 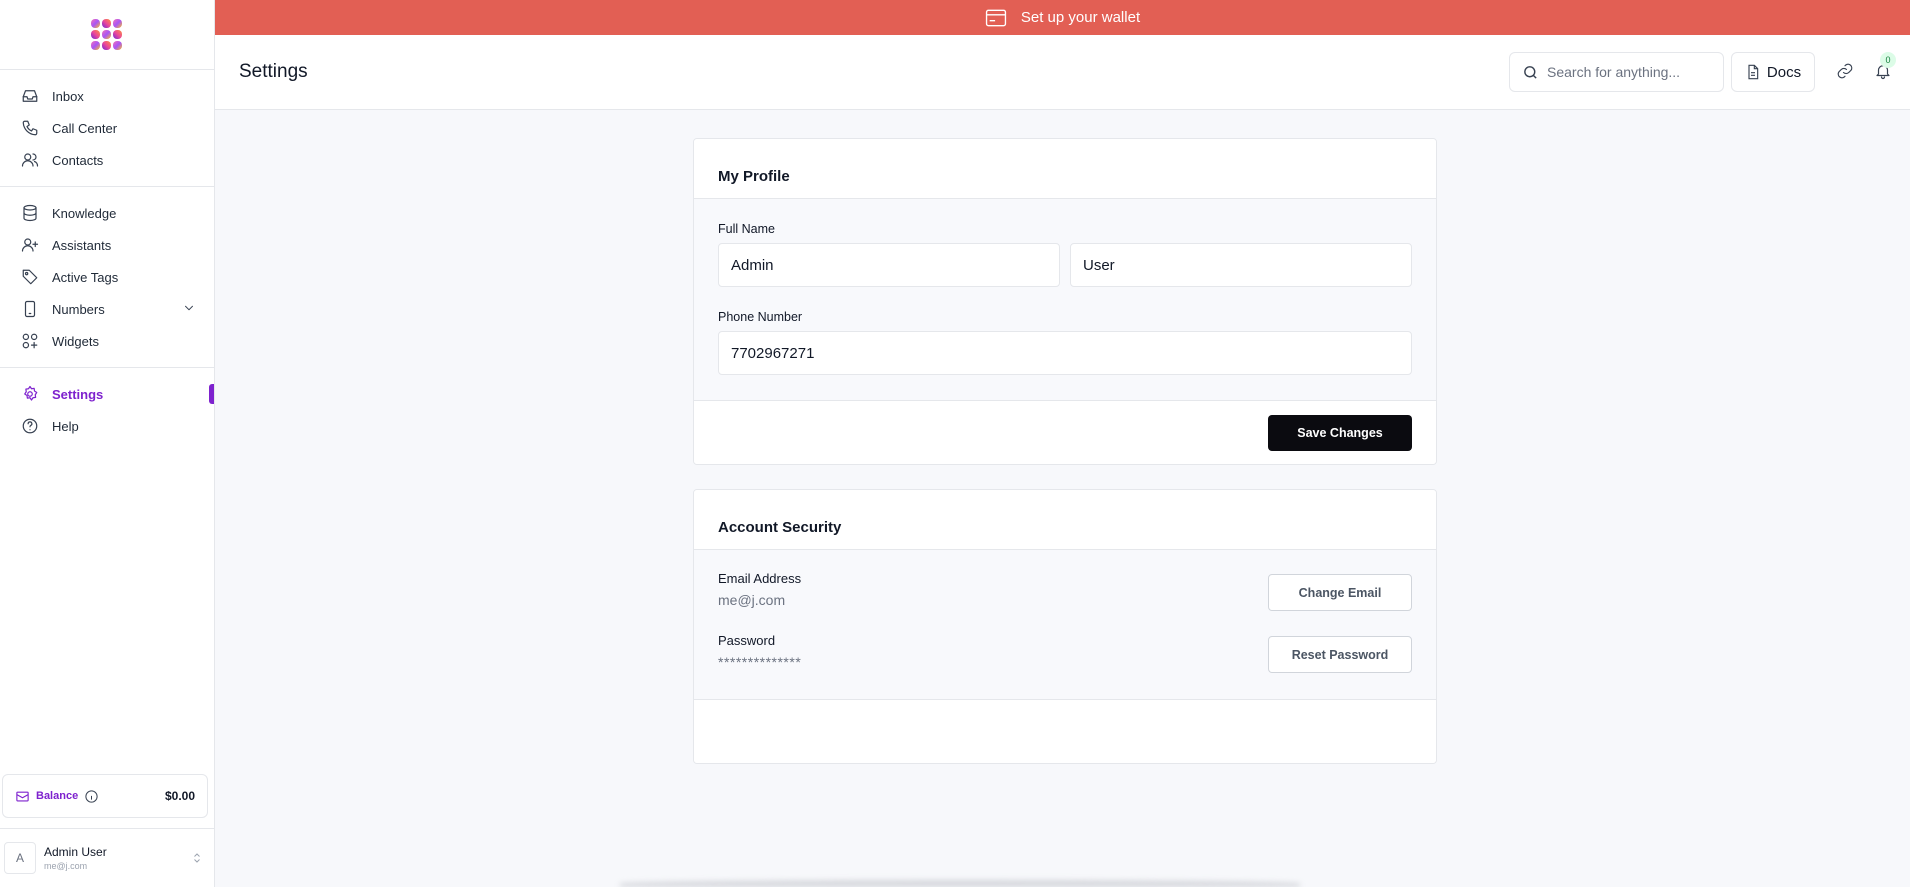 I want to click on sidebar-item-active-tags: Active Tags, so click(x=107, y=277).